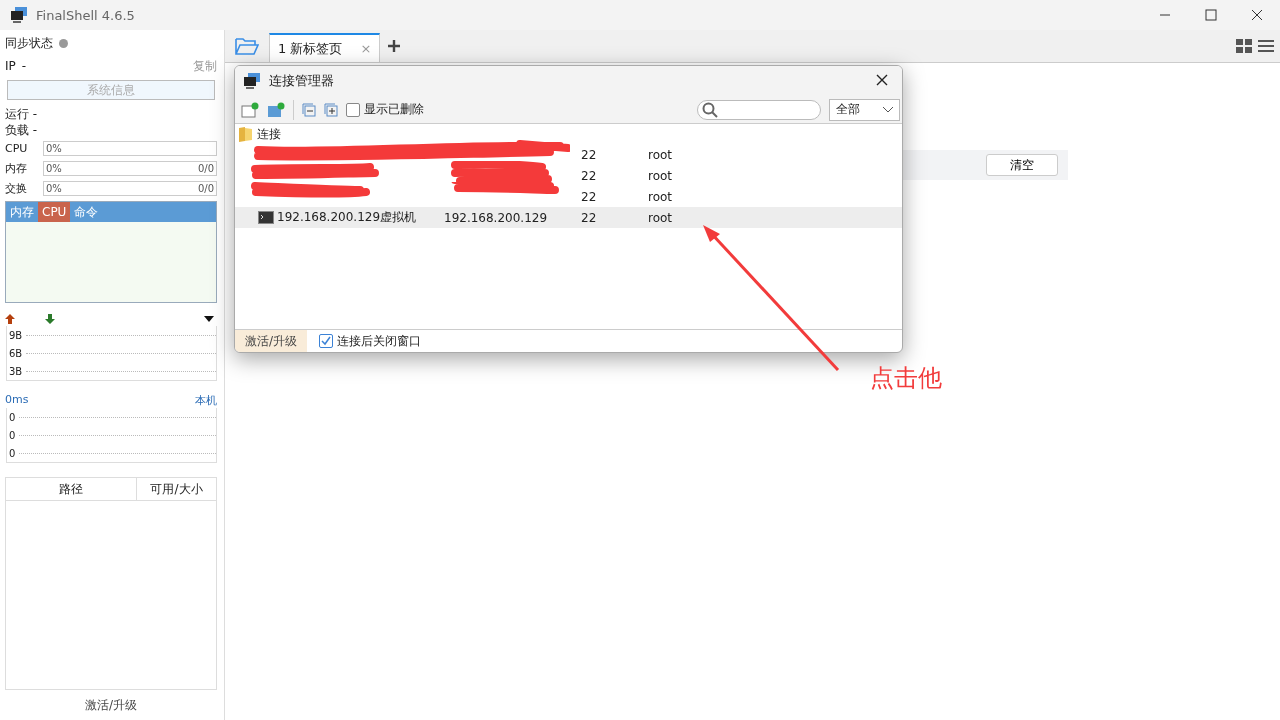 The image size is (1280, 720). Describe the element at coordinates (85, 15) in the screenshot. I see `window-title: FinalShell 4.6.5` at that location.